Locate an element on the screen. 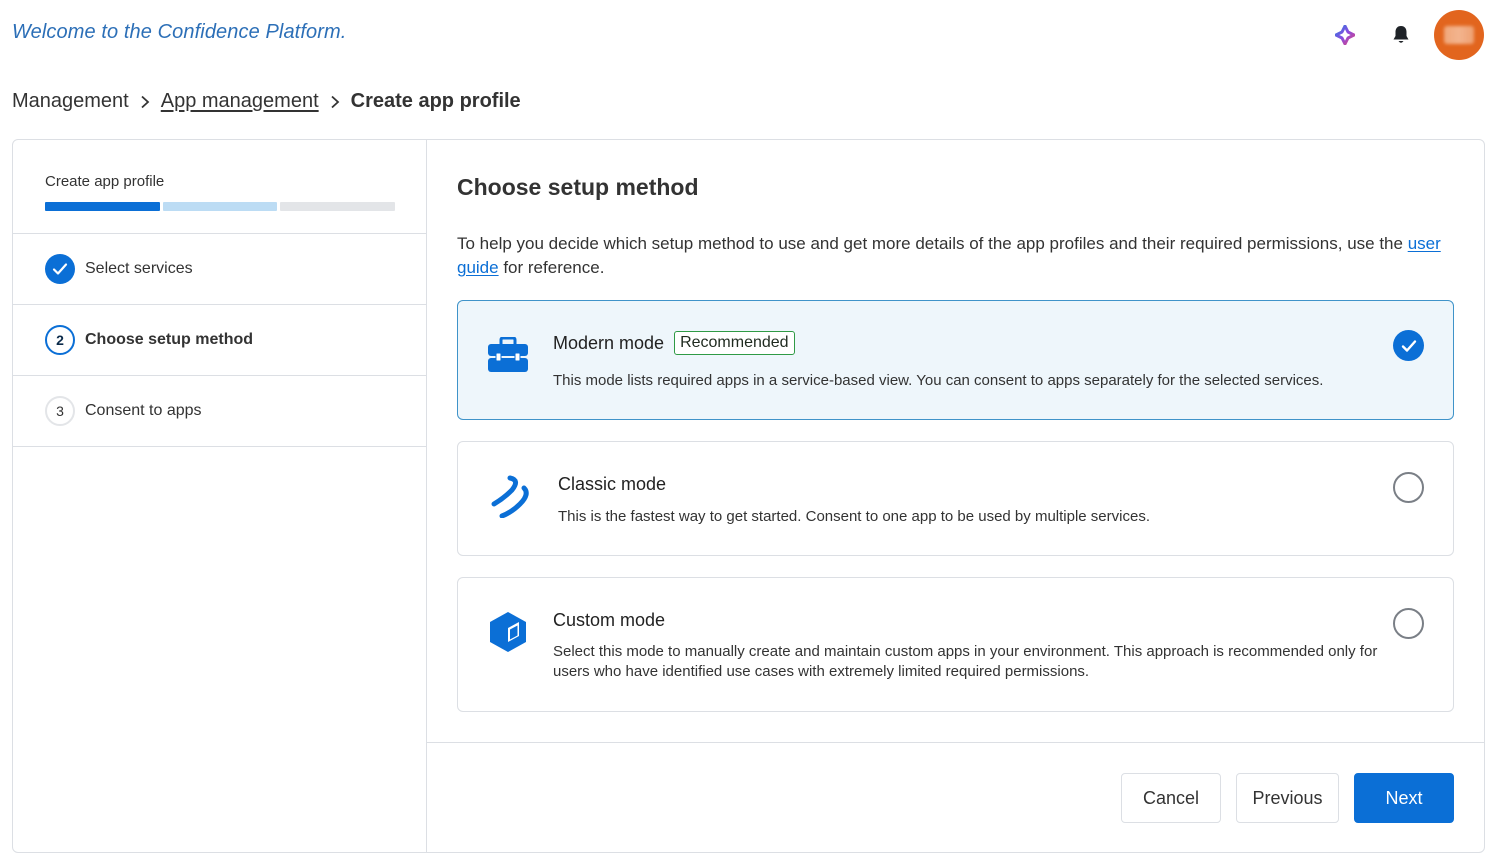 The width and height of the screenshot is (1502, 865). breadcrumb-management: Management is located at coordinates (70, 101).